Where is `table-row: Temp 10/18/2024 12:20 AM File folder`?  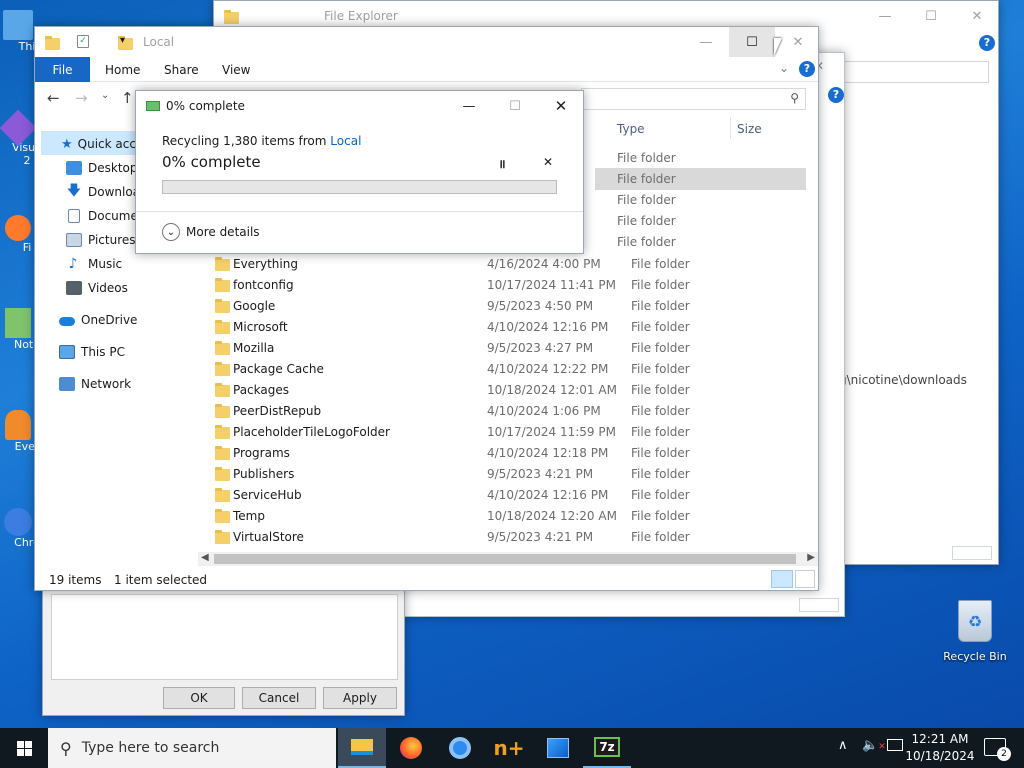 table-row: Temp 10/18/2024 12:20 AM File folder is located at coordinates (520, 515).